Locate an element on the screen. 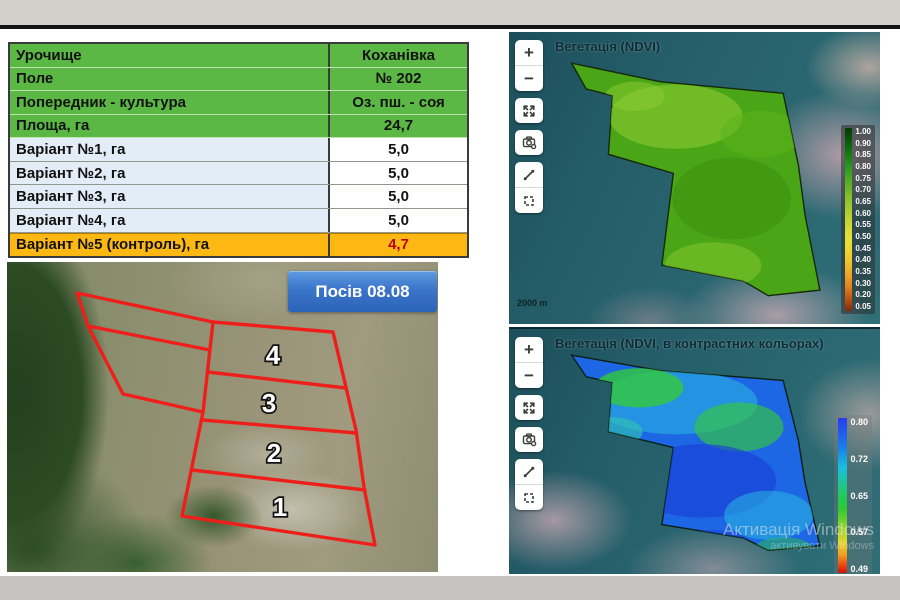 This screenshot has width=900, height=600. table-row: Варіант №2, га 5,0 is located at coordinates (238, 173).